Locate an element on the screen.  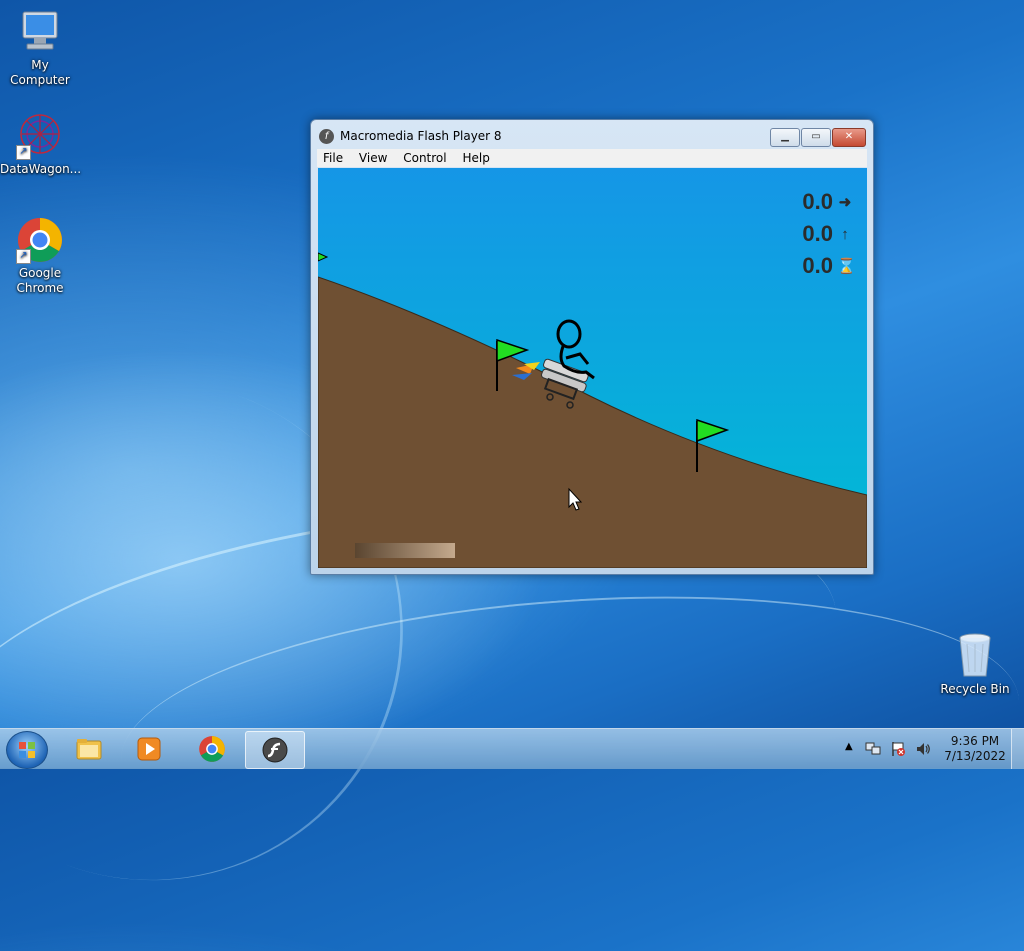
menu-view: View is located at coordinates (373, 158).